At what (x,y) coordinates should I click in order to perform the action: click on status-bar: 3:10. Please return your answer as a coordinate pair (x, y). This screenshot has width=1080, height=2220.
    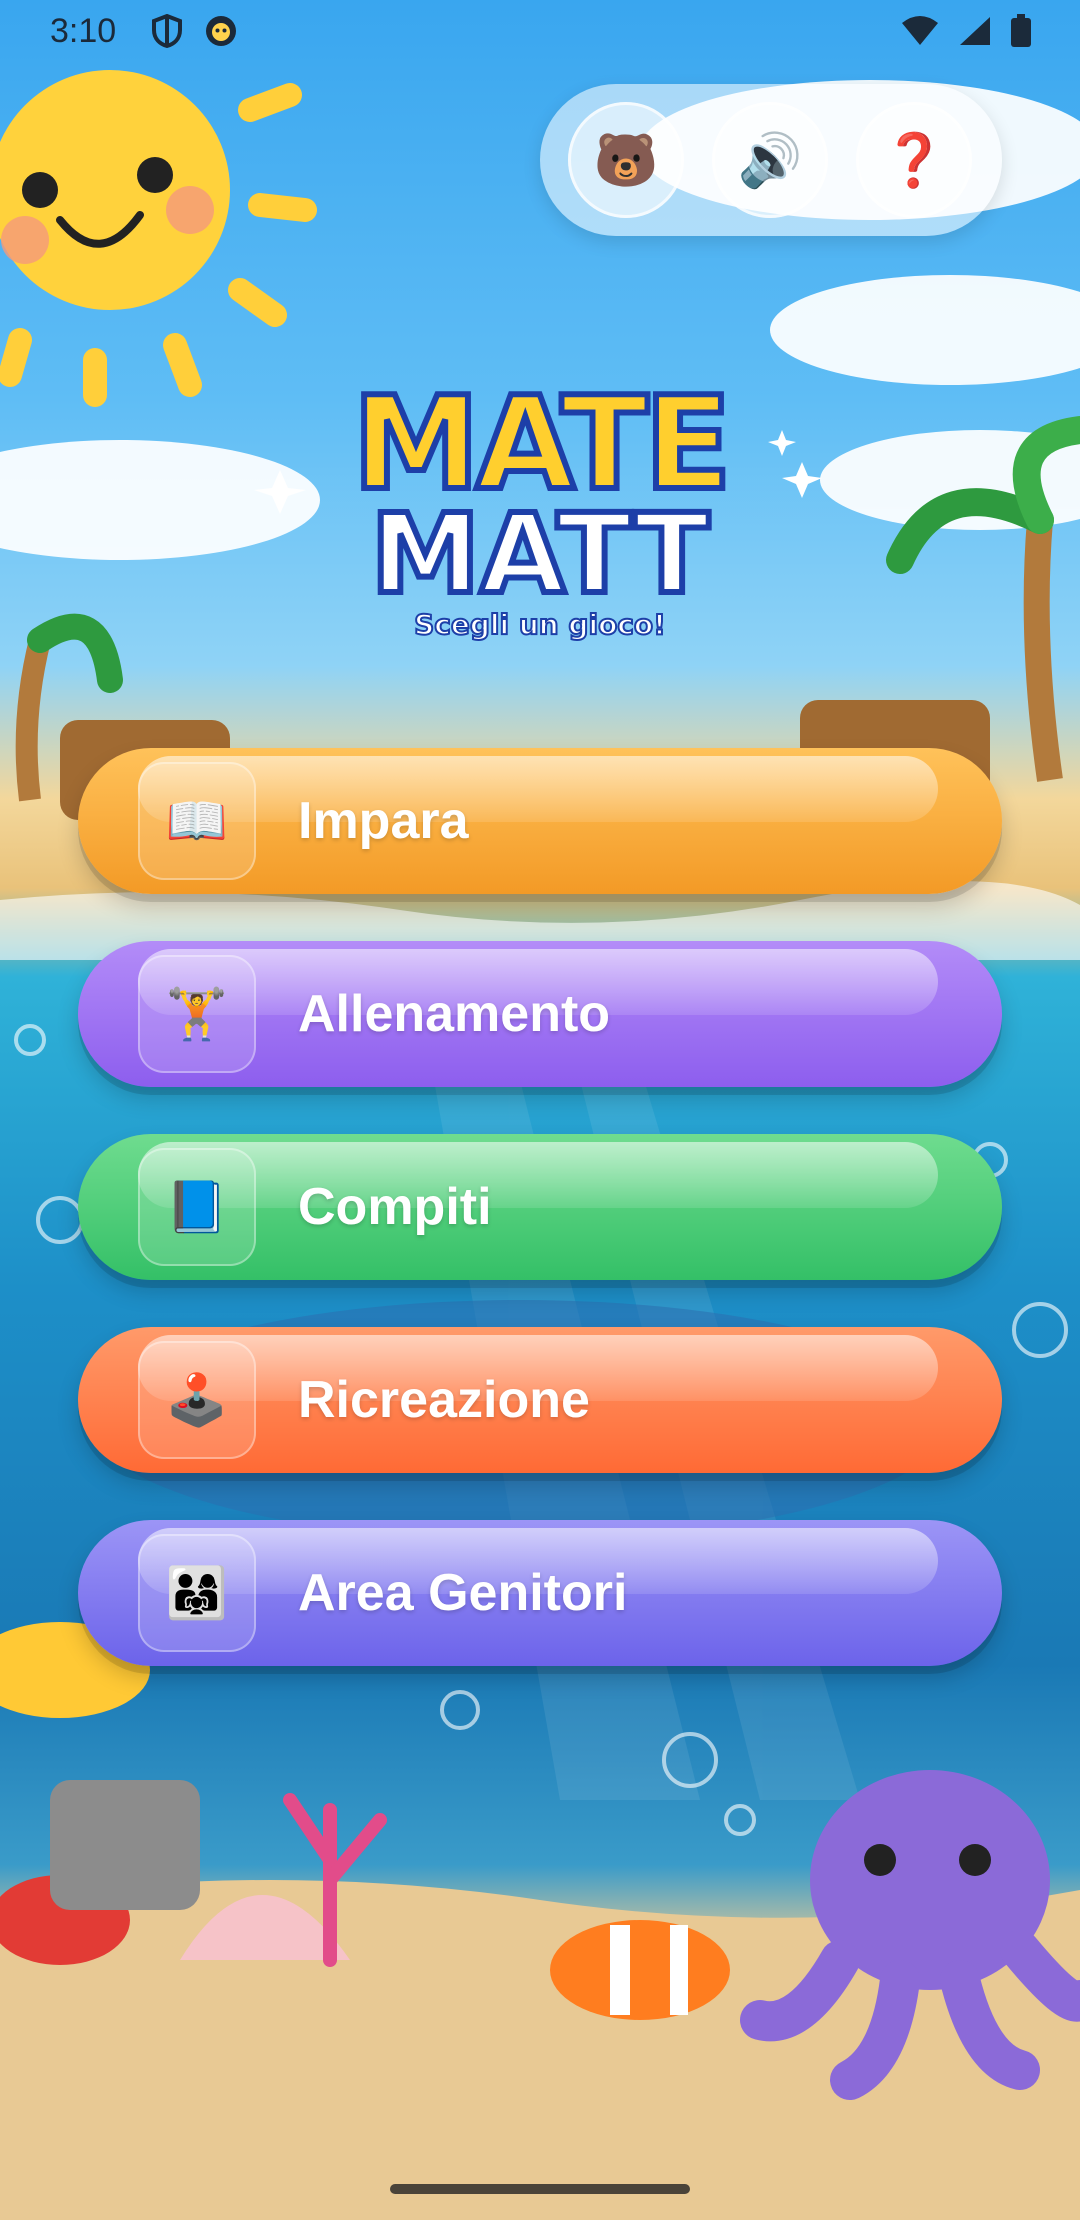
    Looking at the image, I should click on (540, 32).